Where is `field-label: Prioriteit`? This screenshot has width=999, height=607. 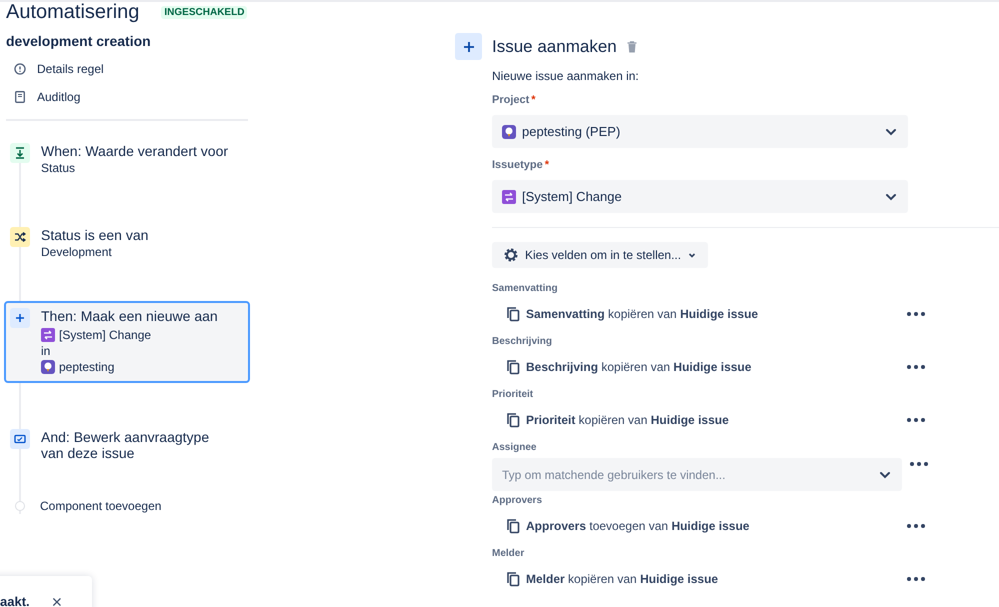 field-label: Prioriteit is located at coordinates (513, 395).